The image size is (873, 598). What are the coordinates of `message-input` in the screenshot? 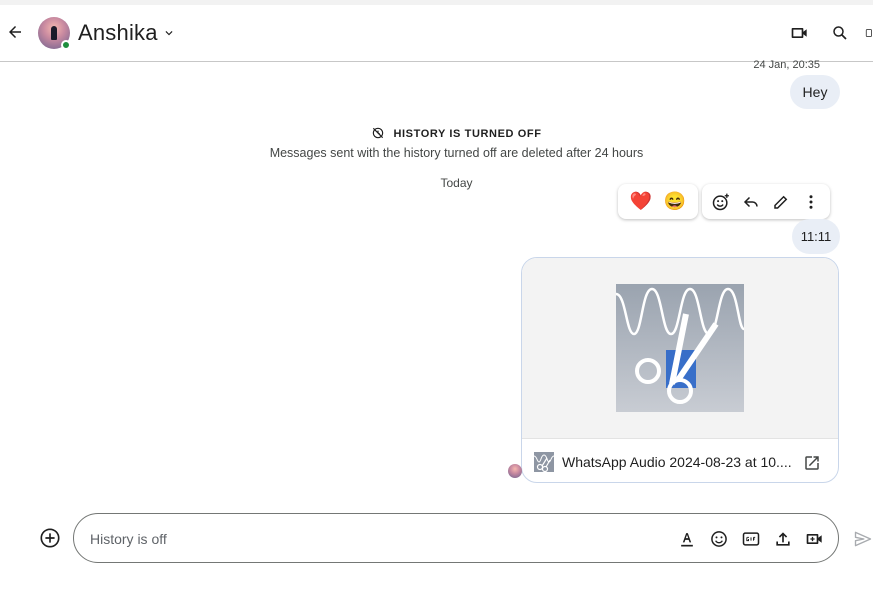 It's located at (370, 539).